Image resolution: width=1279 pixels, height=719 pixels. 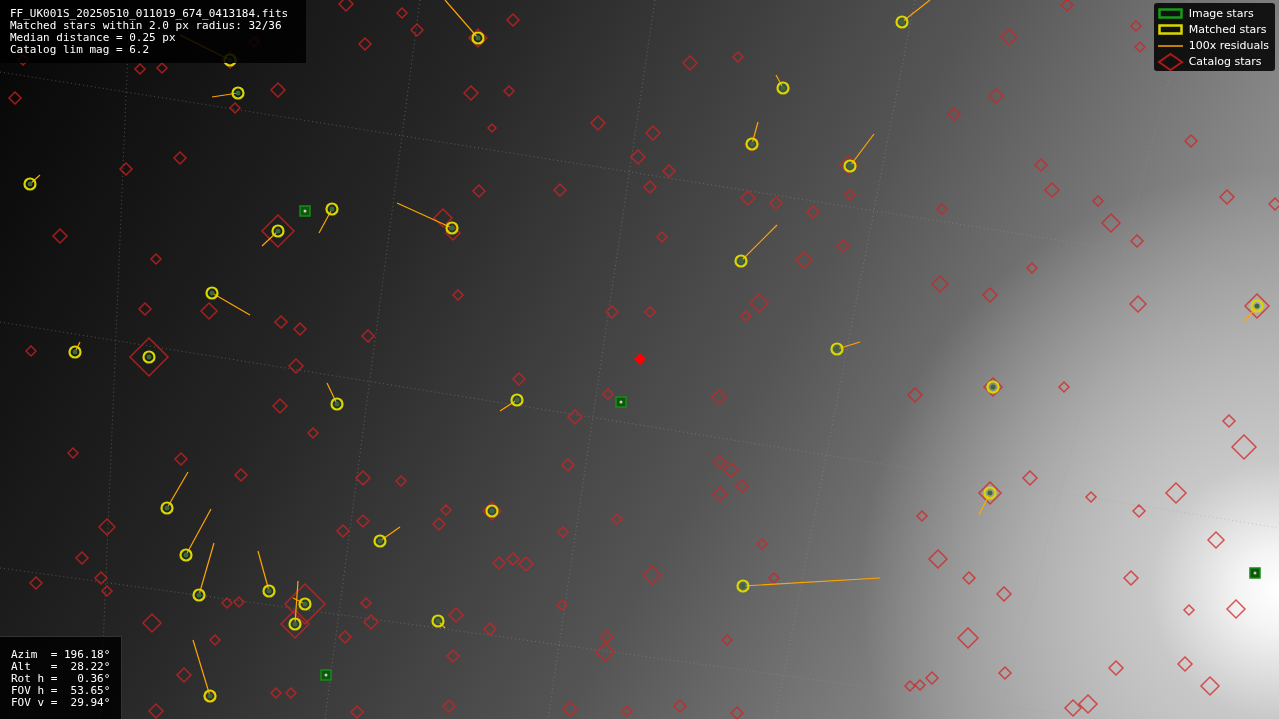 What do you see at coordinates (61, 667) in the screenshot?
I see `pointing-info-line: Alt = 28.22°` at bounding box center [61, 667].